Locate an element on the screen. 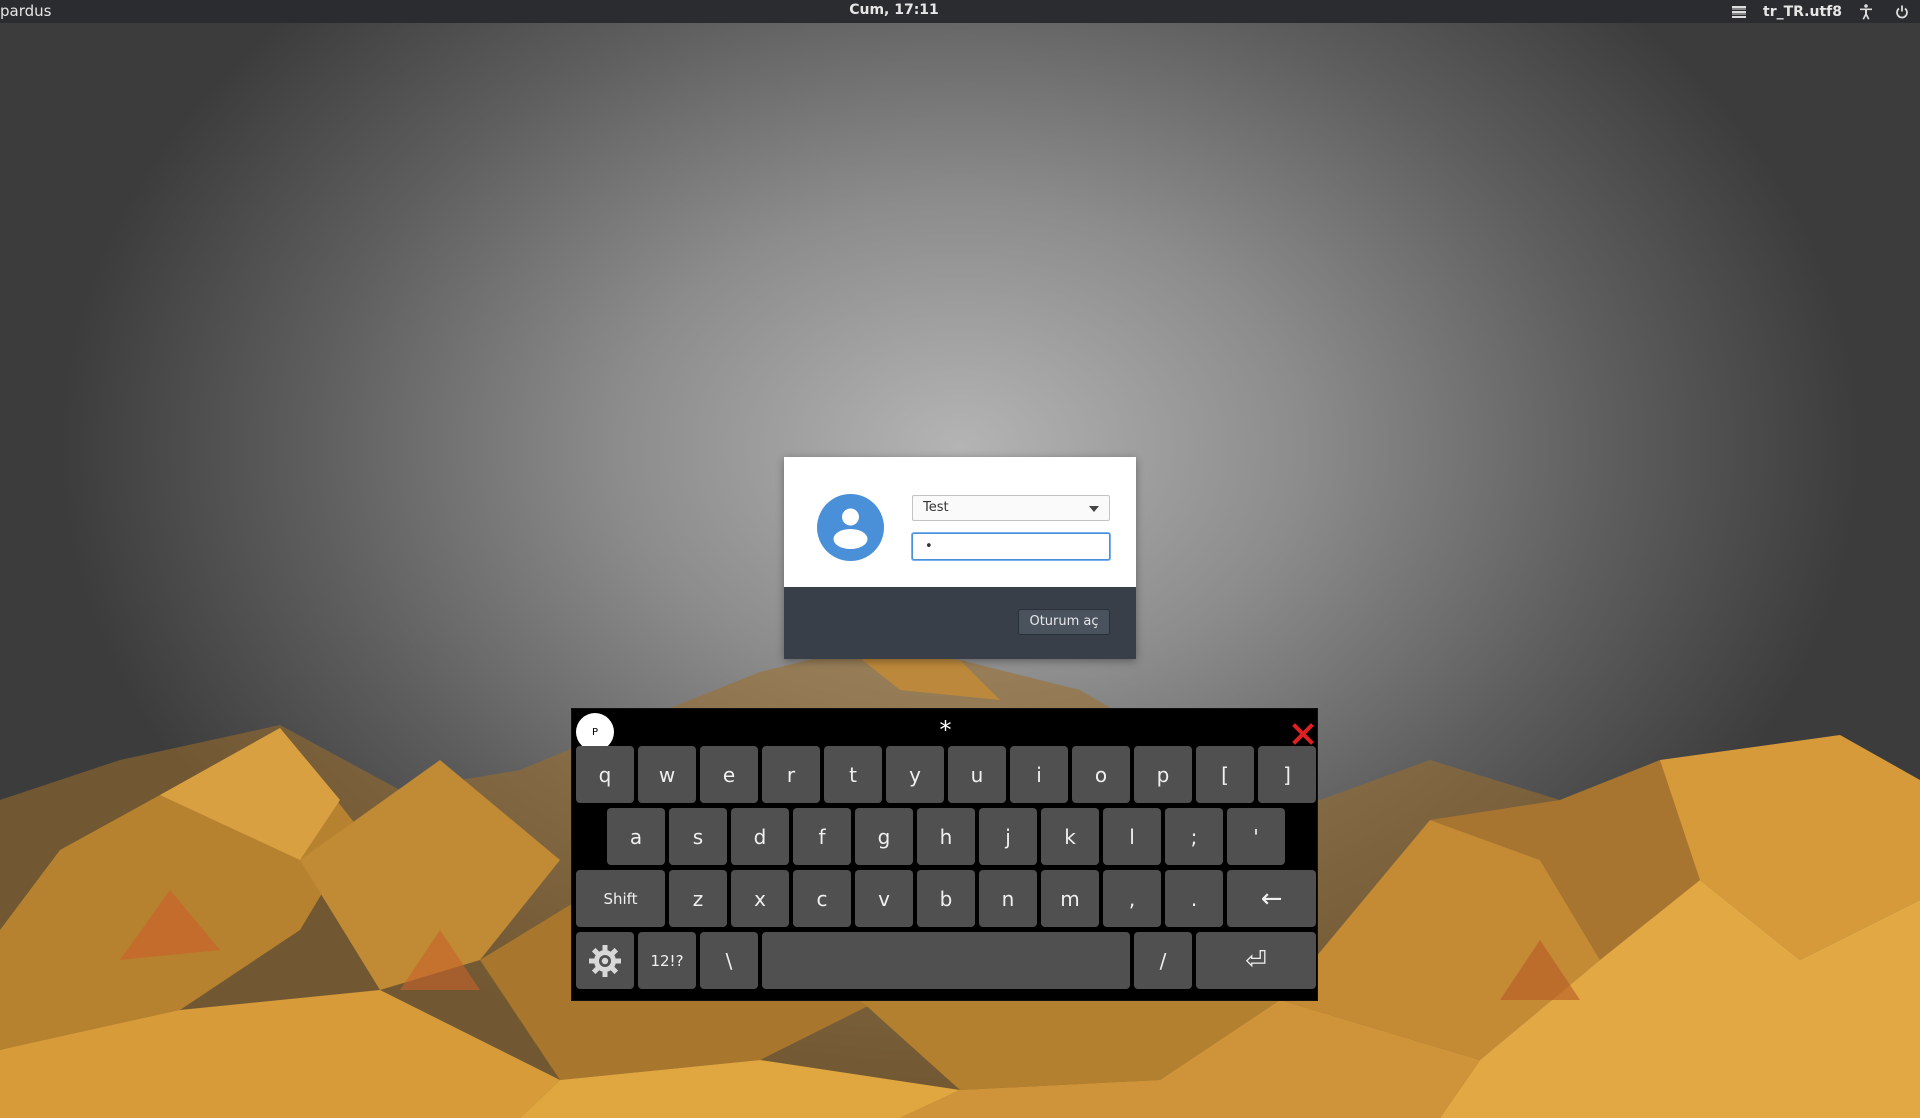 The image size is (1920, 1118). key-z: z is located at coordinates (698, 898).